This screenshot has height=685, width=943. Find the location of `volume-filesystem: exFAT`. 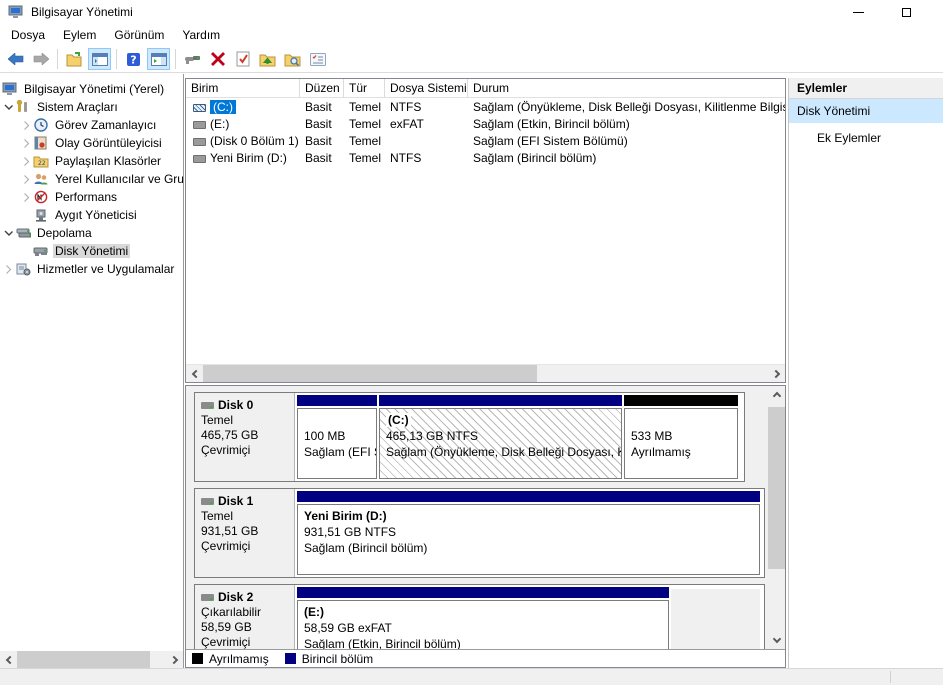

volume-filesystem: exFAT is located at coordinates (407, 123).